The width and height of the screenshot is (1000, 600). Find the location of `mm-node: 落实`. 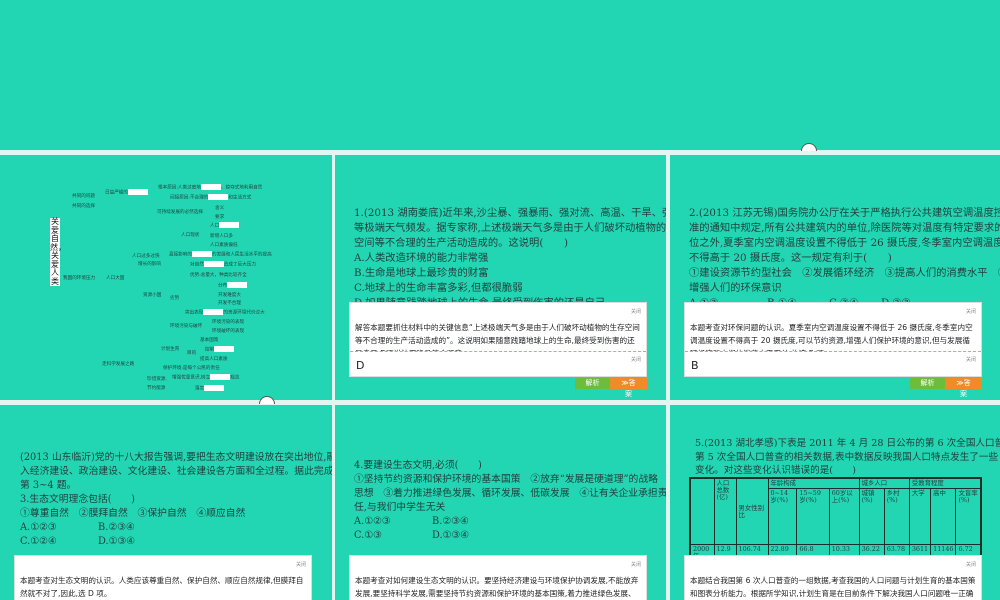

mm-node: 落实 is located at coordinates (210, 388).